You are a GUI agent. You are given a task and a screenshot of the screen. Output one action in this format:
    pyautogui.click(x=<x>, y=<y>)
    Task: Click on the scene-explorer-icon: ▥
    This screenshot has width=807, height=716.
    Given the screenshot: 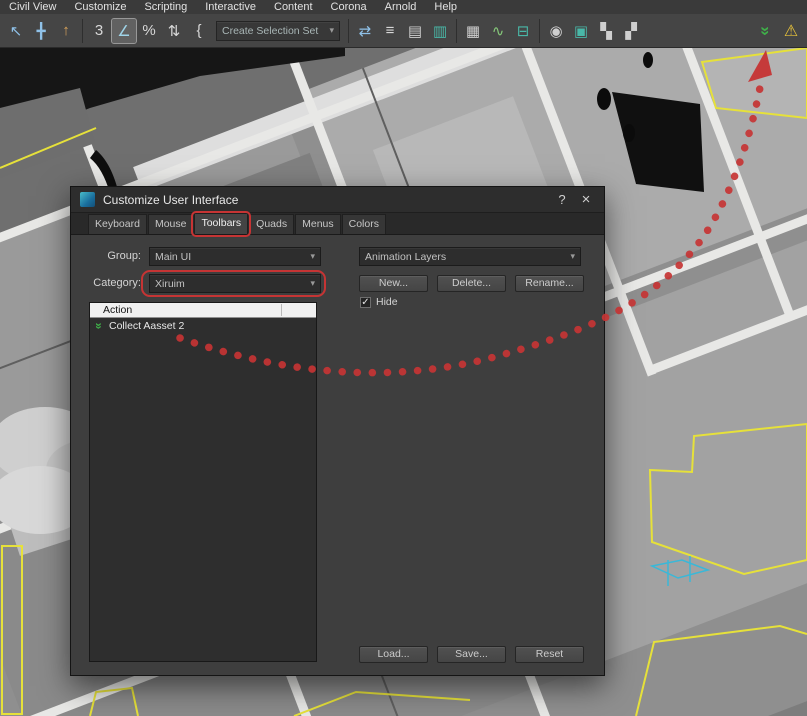 What is the action you would take?
    pyautogui.click(x=440, y=31)
    